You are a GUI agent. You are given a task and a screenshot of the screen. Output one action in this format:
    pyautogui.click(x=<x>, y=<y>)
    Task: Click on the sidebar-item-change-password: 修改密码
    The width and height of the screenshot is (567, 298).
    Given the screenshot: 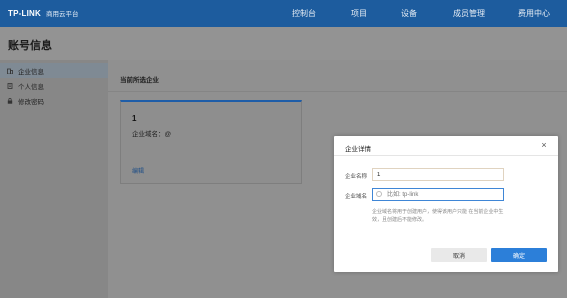 What is the action you would take?
    pyautogui.click(x=54, y=100)
    